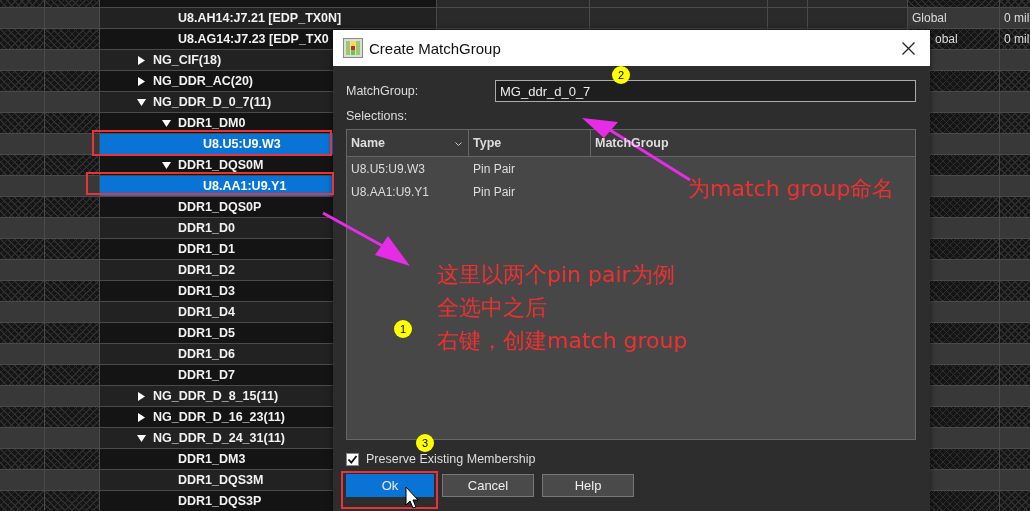  Describe the element at coordinates (221, 165) in the screenshot. I see `tree-label: DDR1_DQS0M` at that location.